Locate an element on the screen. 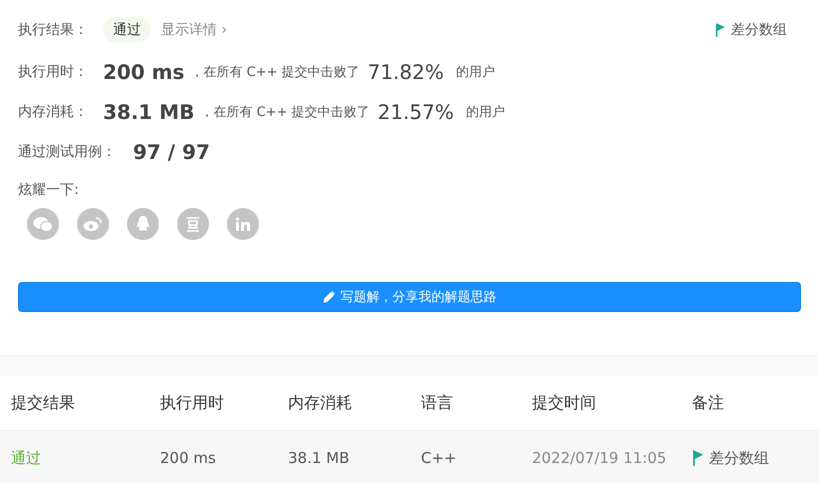 This screenshot has width=819, height=483. table-cell: 38.1 MB is located at coordinates (343, 457).